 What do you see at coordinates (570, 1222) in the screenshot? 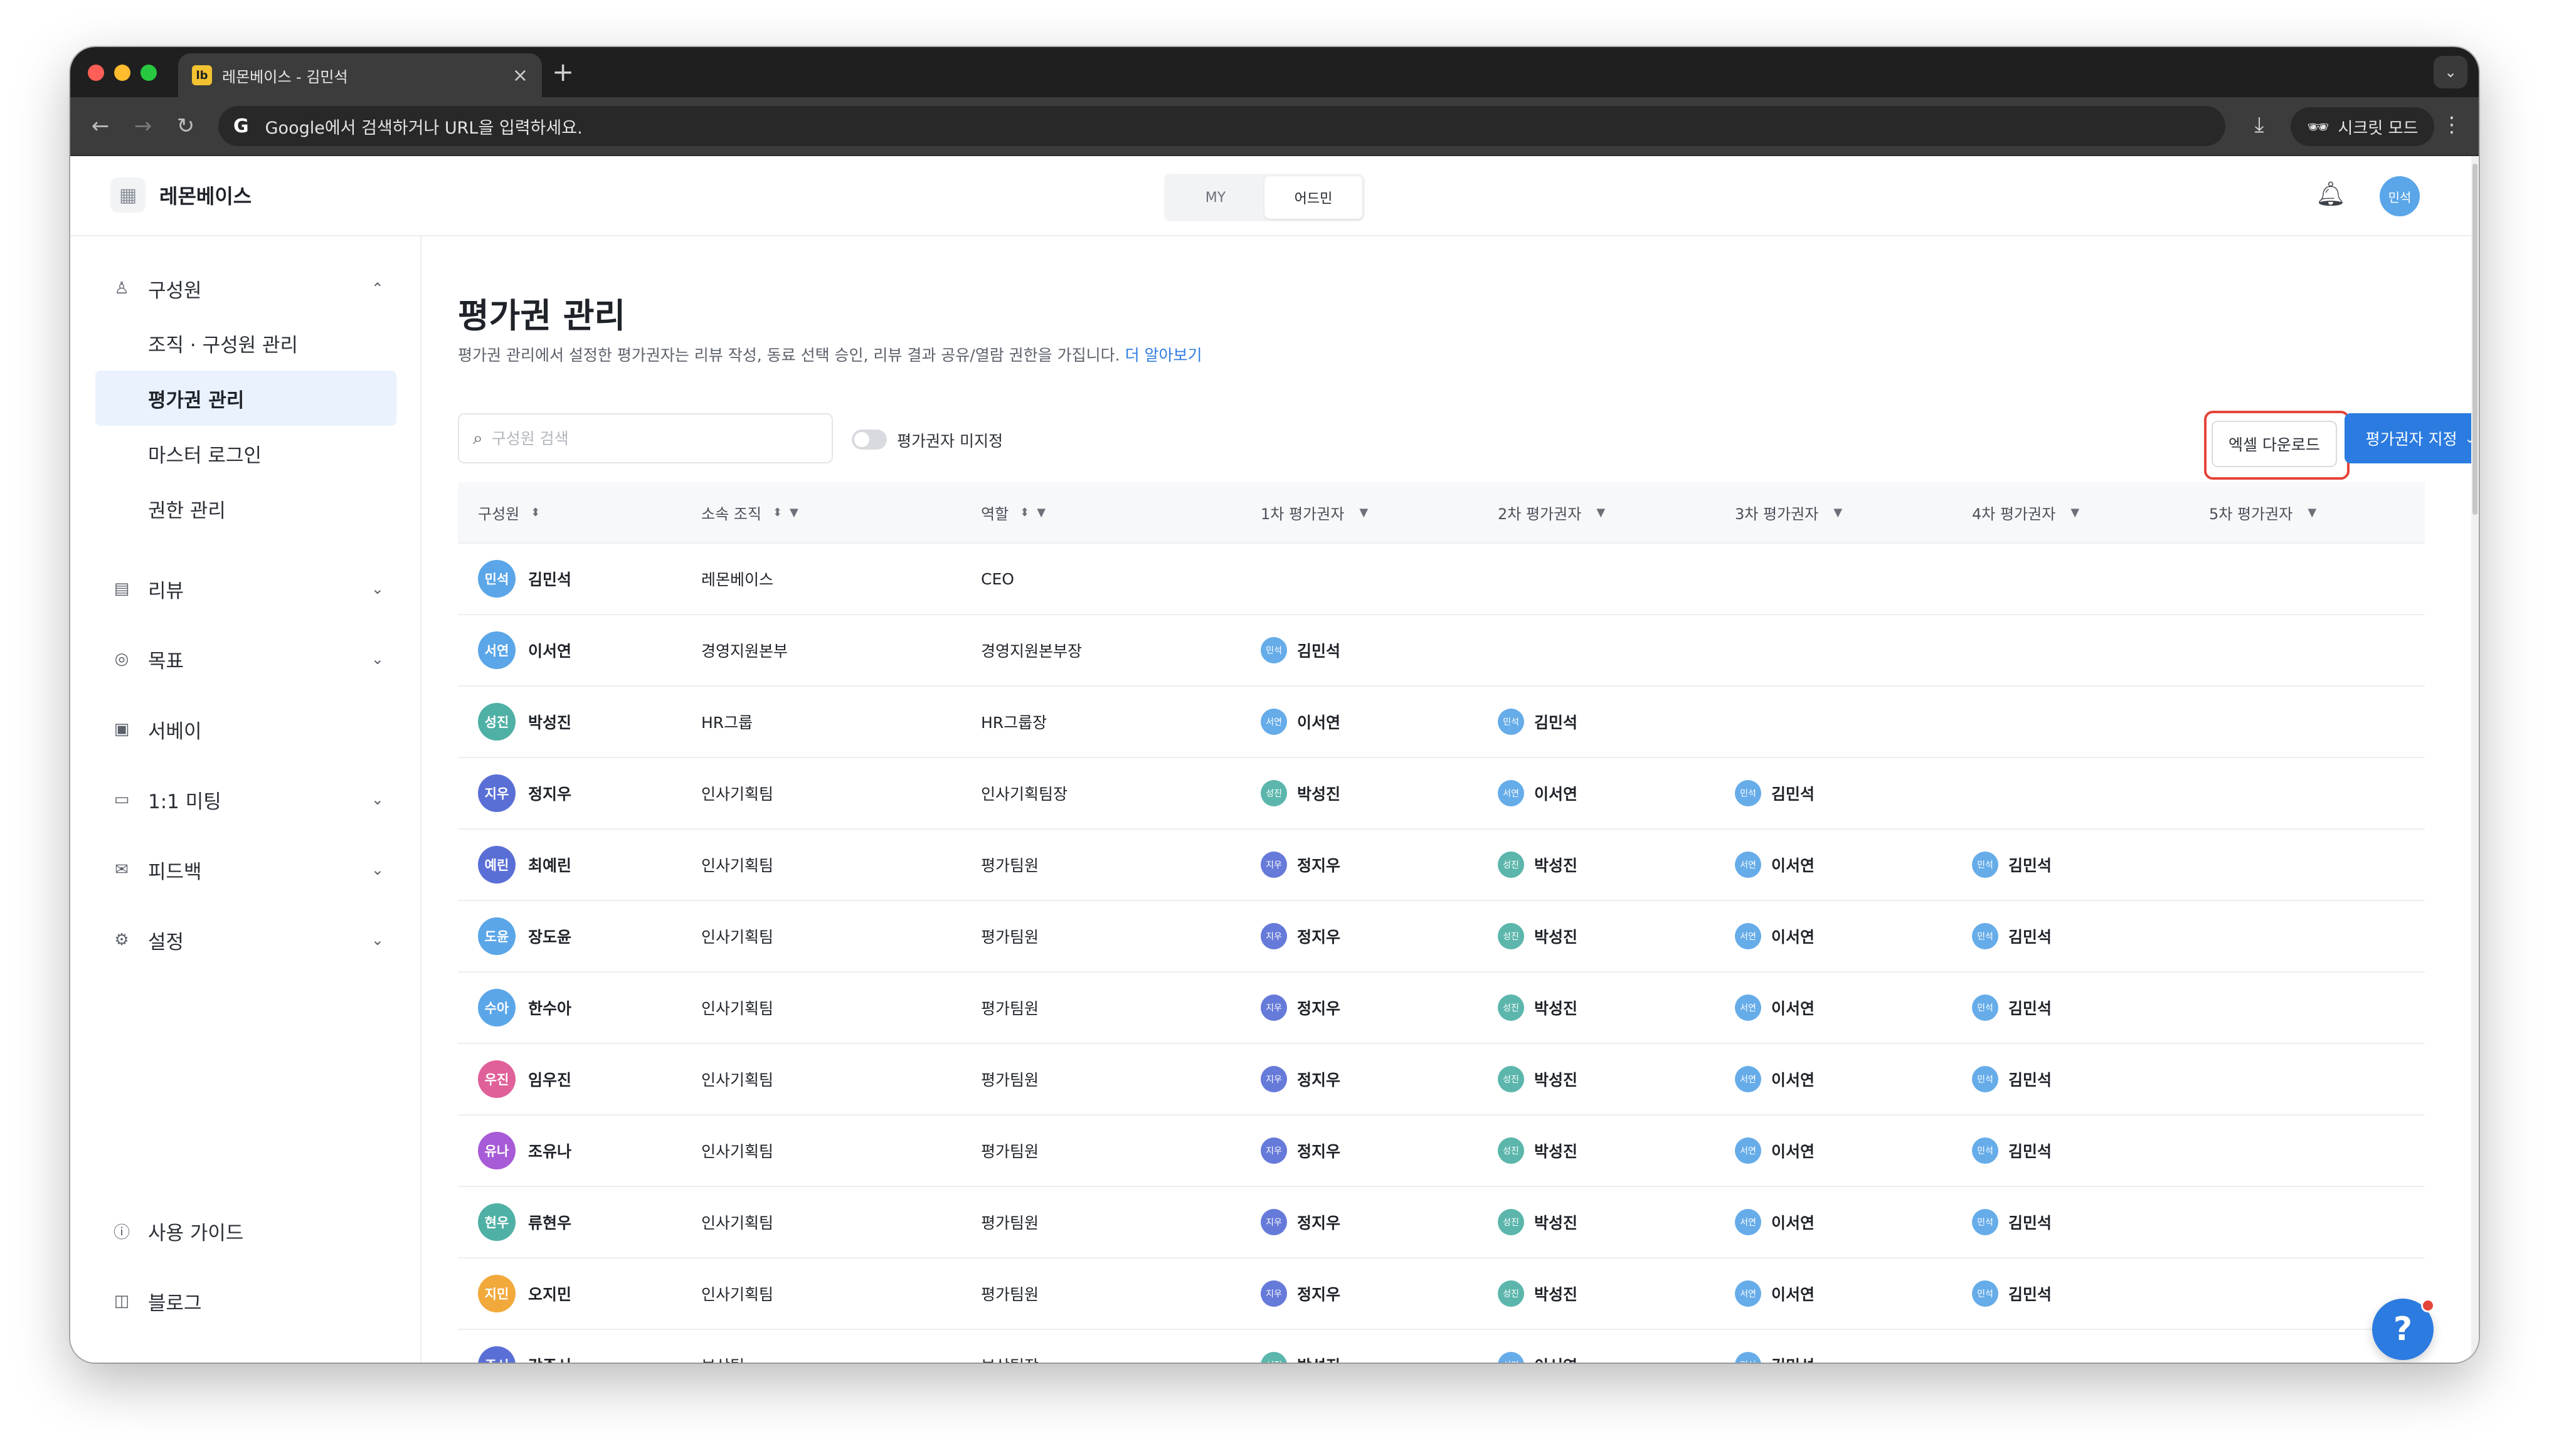
I see `member-cell: 현우 류현우` at bounding box center [570, 1222].